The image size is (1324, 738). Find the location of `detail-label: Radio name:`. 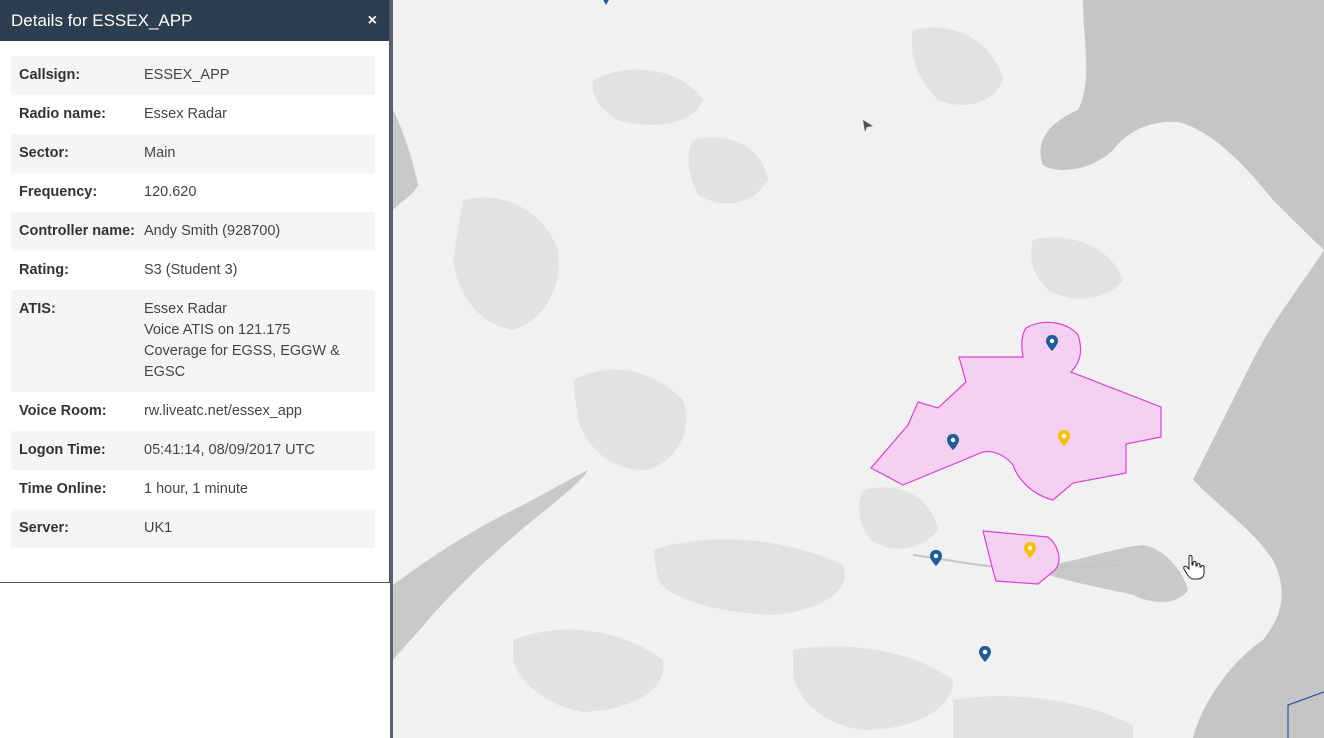

detail-label: Radio name: is located at coordinates (63, 114).